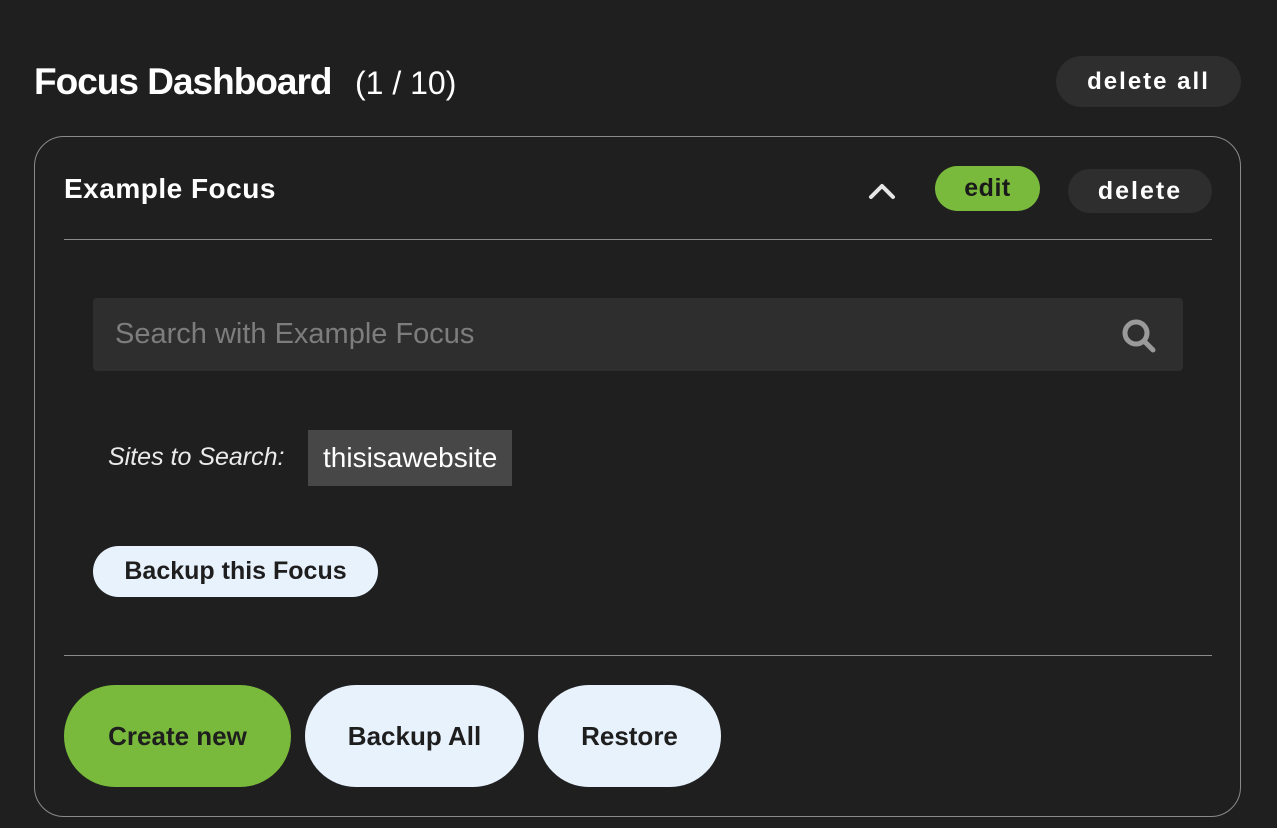 The width and height of the screenshot is (1277, 828). I want to click on site-chip: thisisawebsite, so click(410, 458).